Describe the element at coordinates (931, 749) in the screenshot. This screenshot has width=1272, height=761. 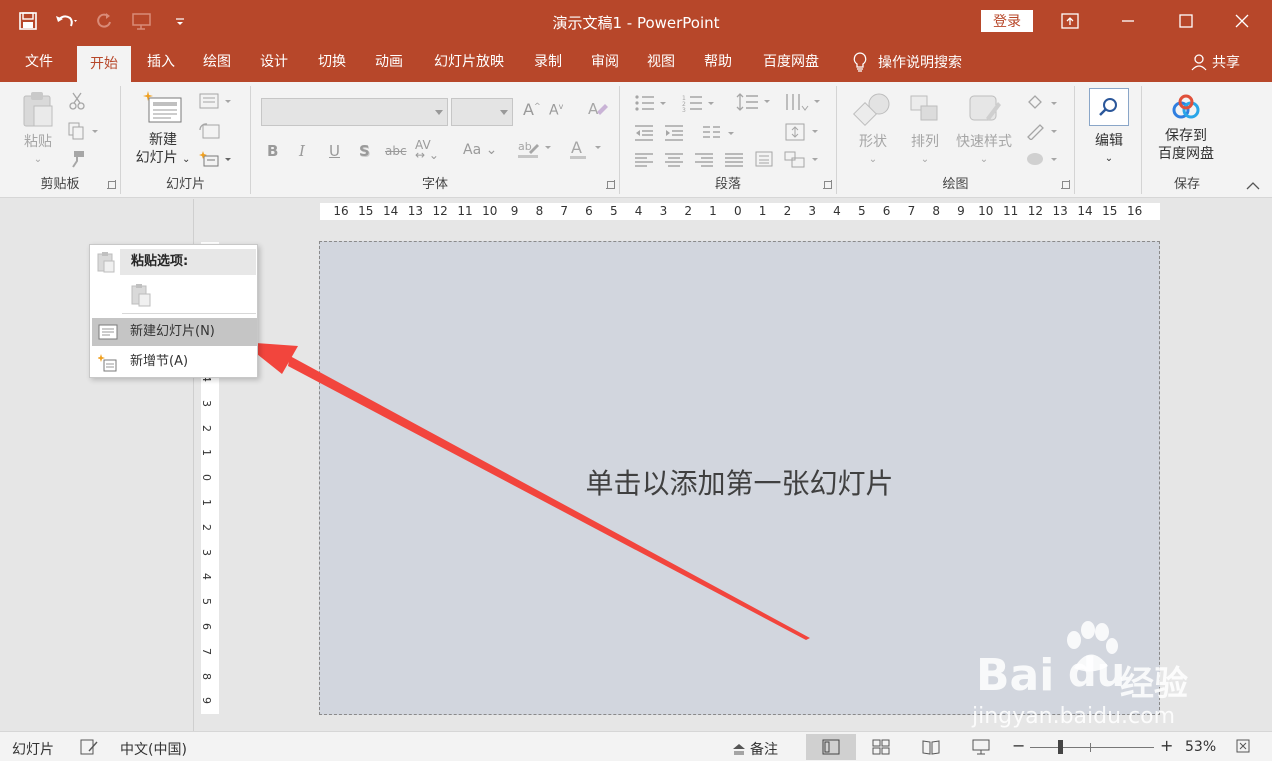
I see `reading-view-icon` at that location.